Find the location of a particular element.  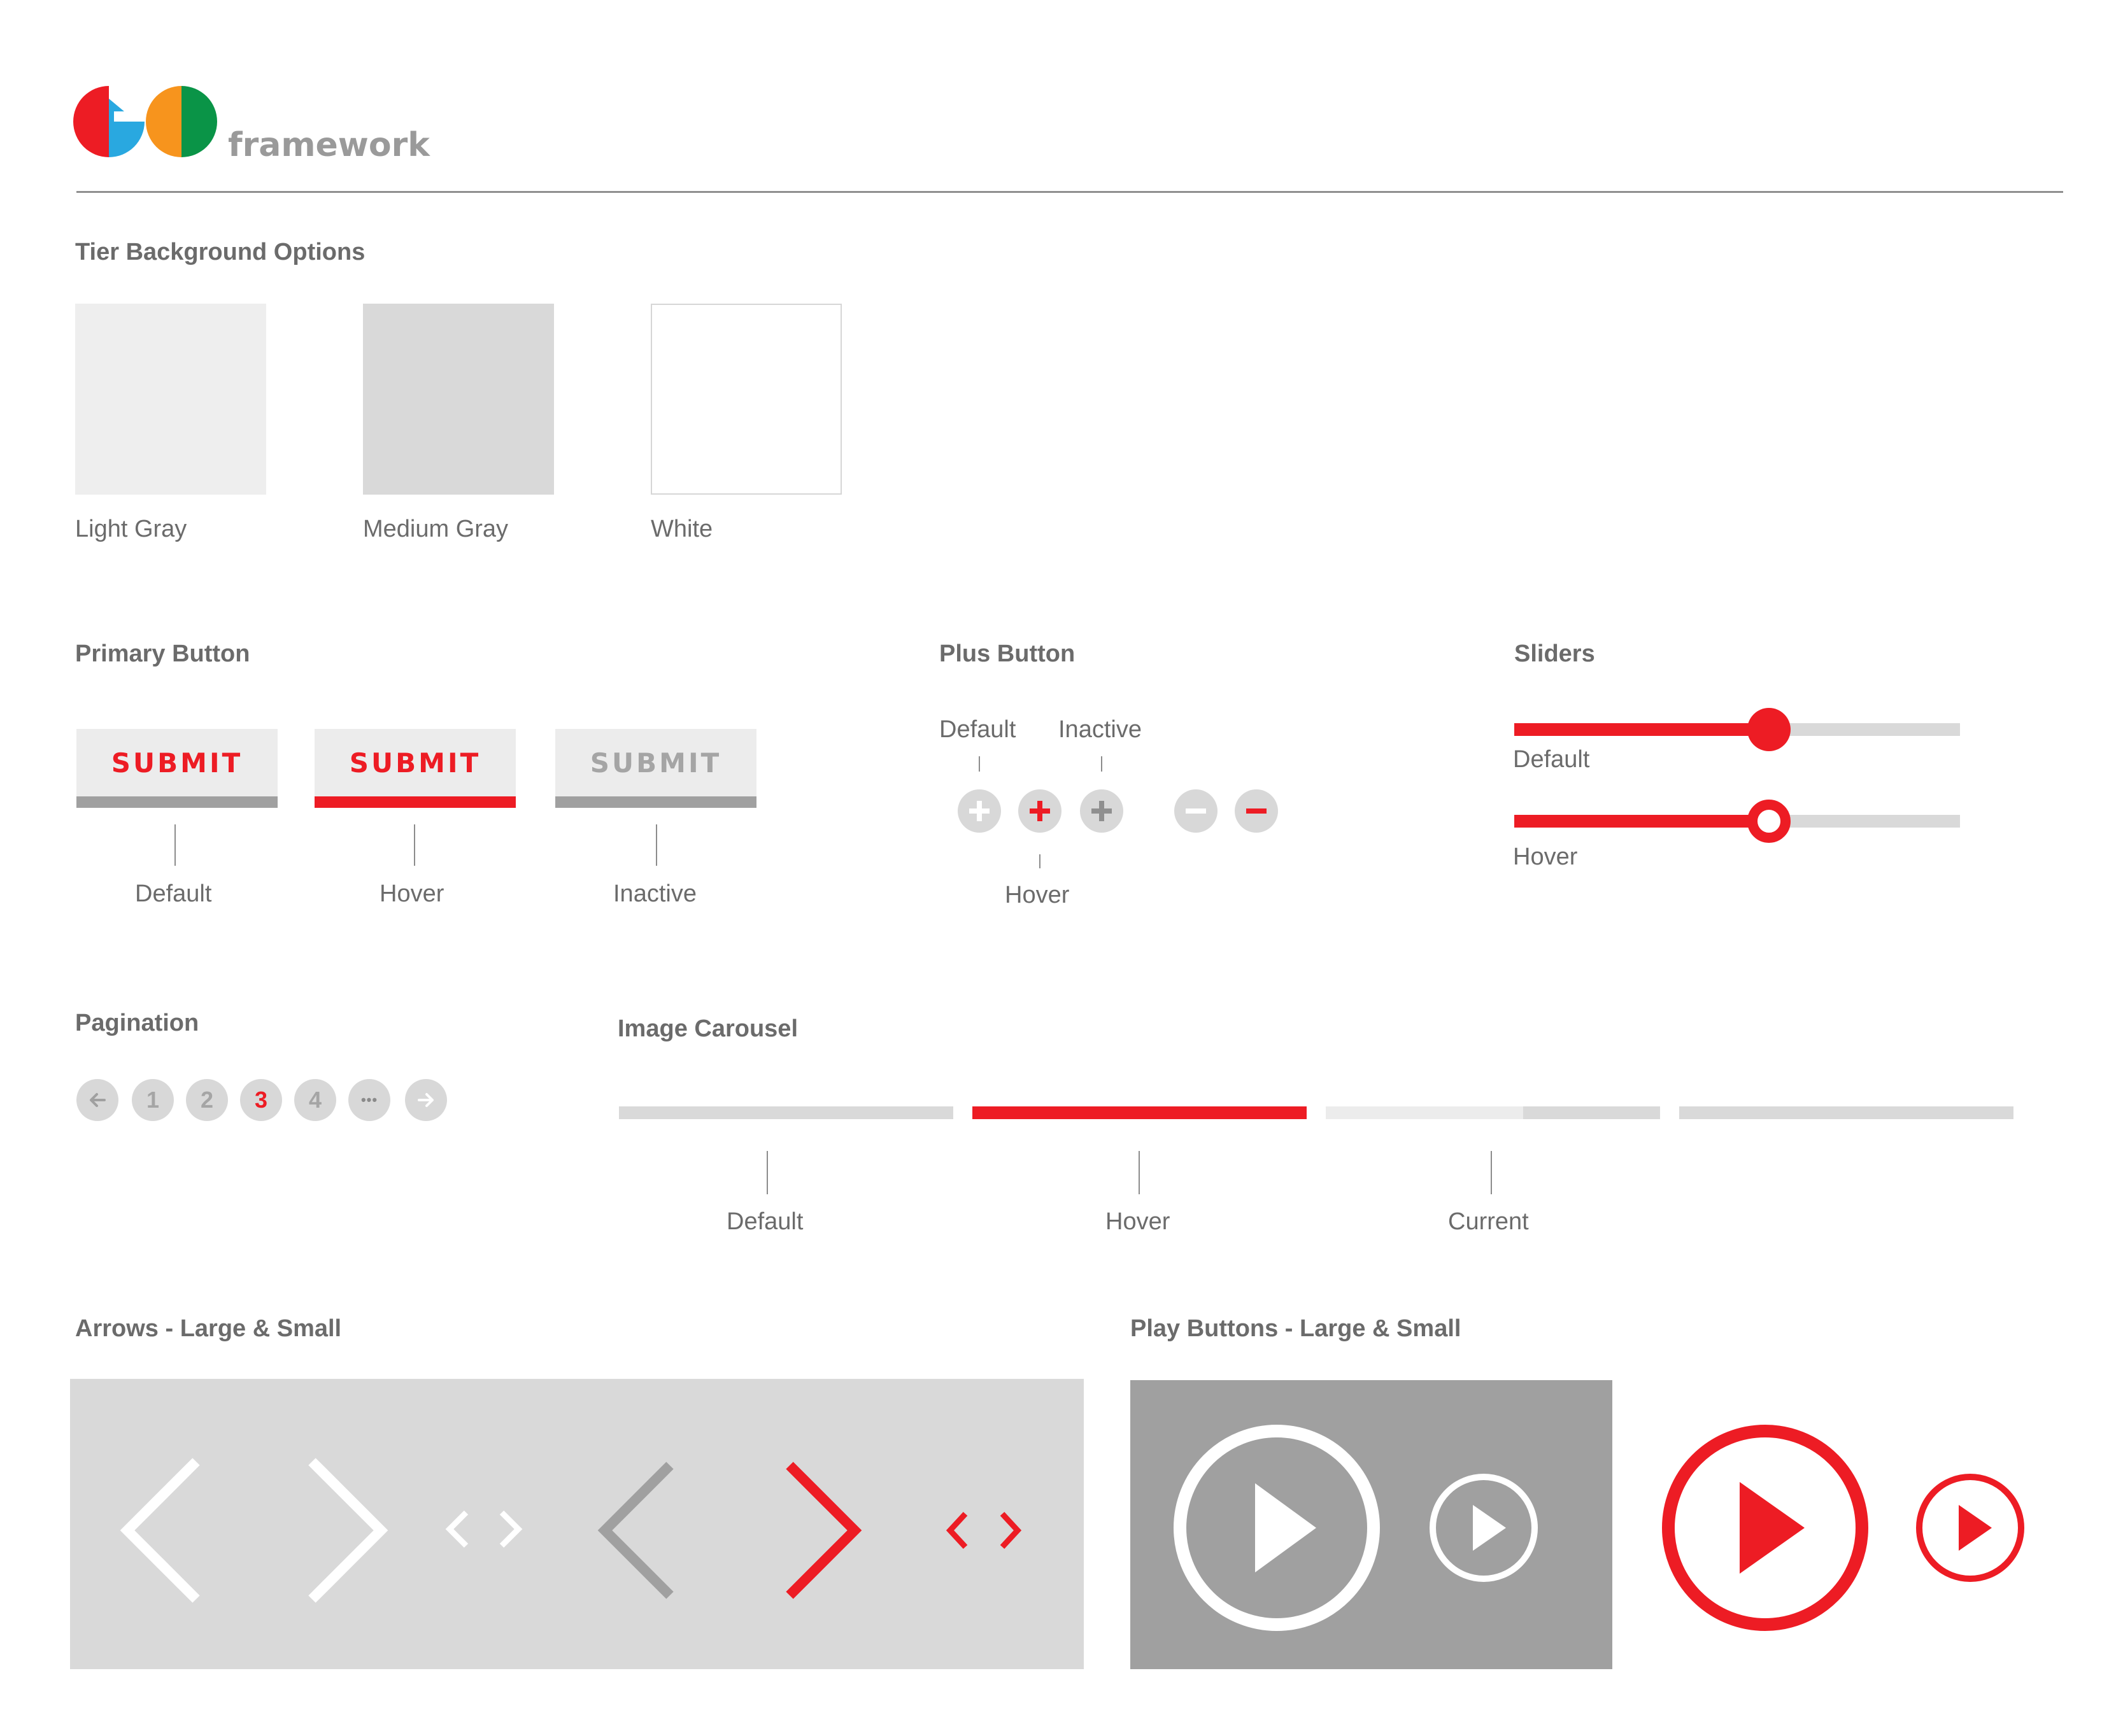

primary-state-hover: Hover is located at coordinates (412, 893).